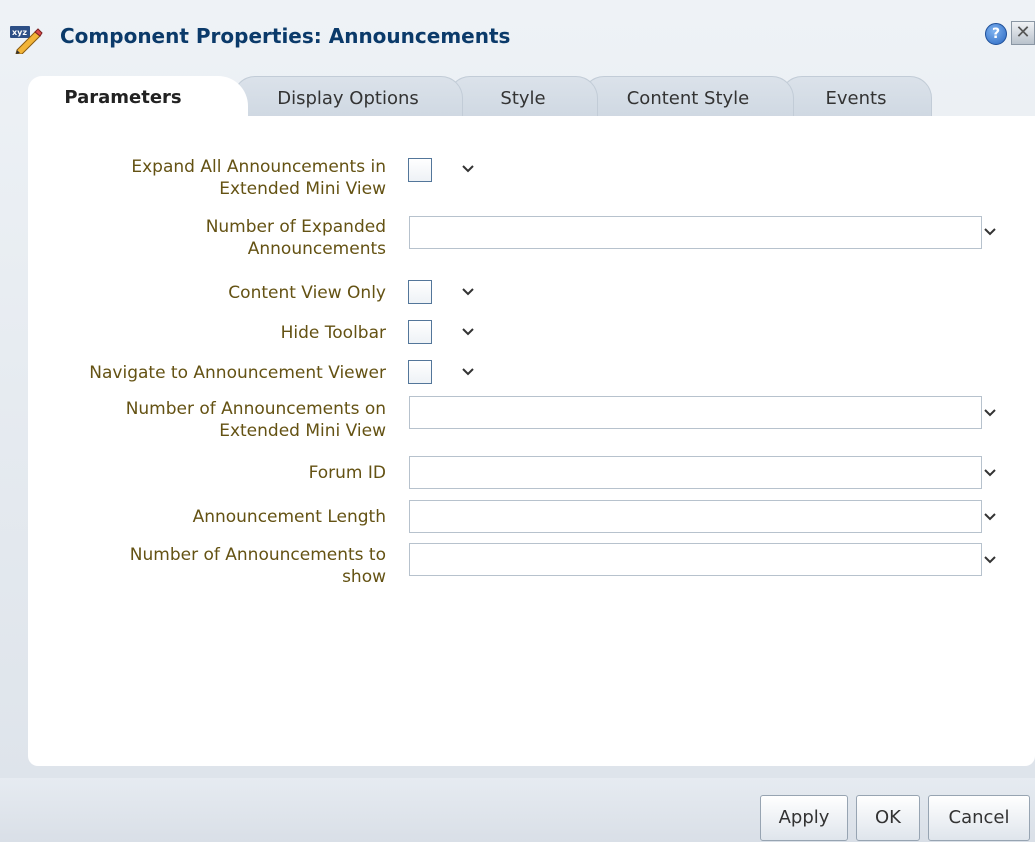 This screenshot has height=842, width=1035. Describe the element at coordinates (289, 517) in the screenshot. I see `announcement-length-label: Announcement Length` at that location.